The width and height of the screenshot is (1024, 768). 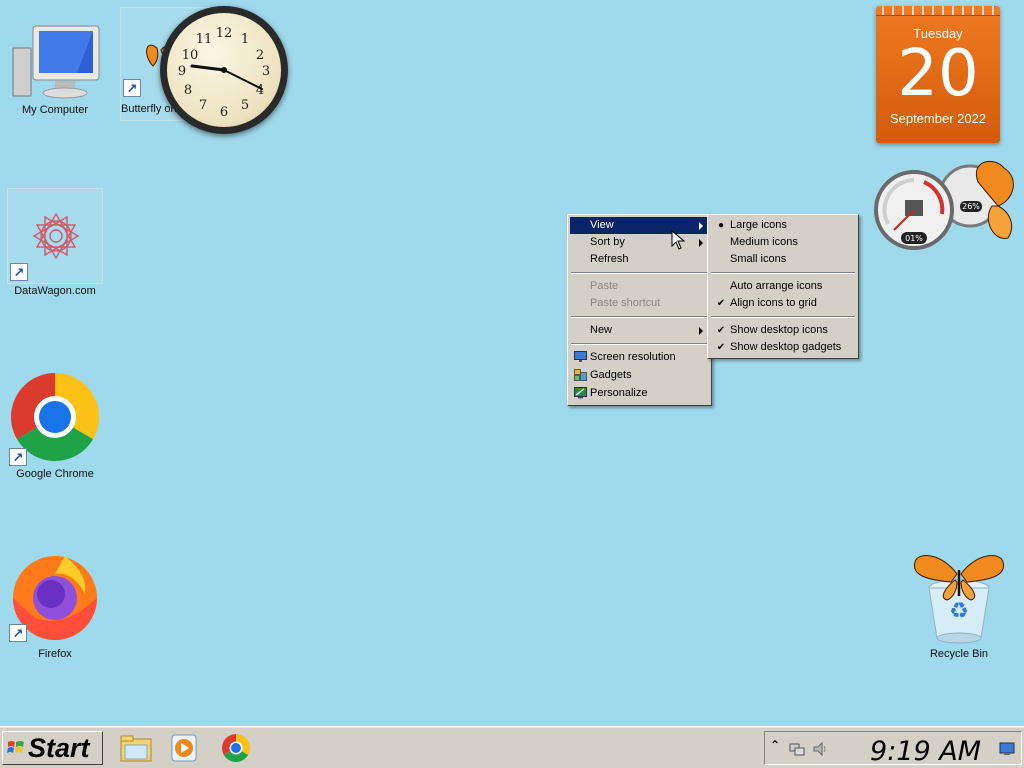 What do you see at coordinates (609, 259) in the screenshot?
I see `menu-item-label: Refresh` at bounding box center [609, 259].